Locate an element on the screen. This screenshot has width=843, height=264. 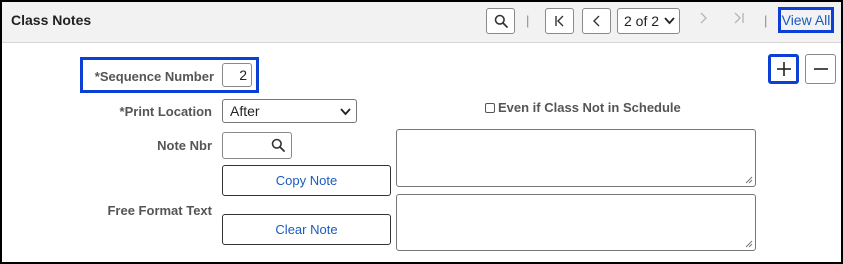
even-if-not-in-schedule-checkbox is located at coordinates (490, 107).